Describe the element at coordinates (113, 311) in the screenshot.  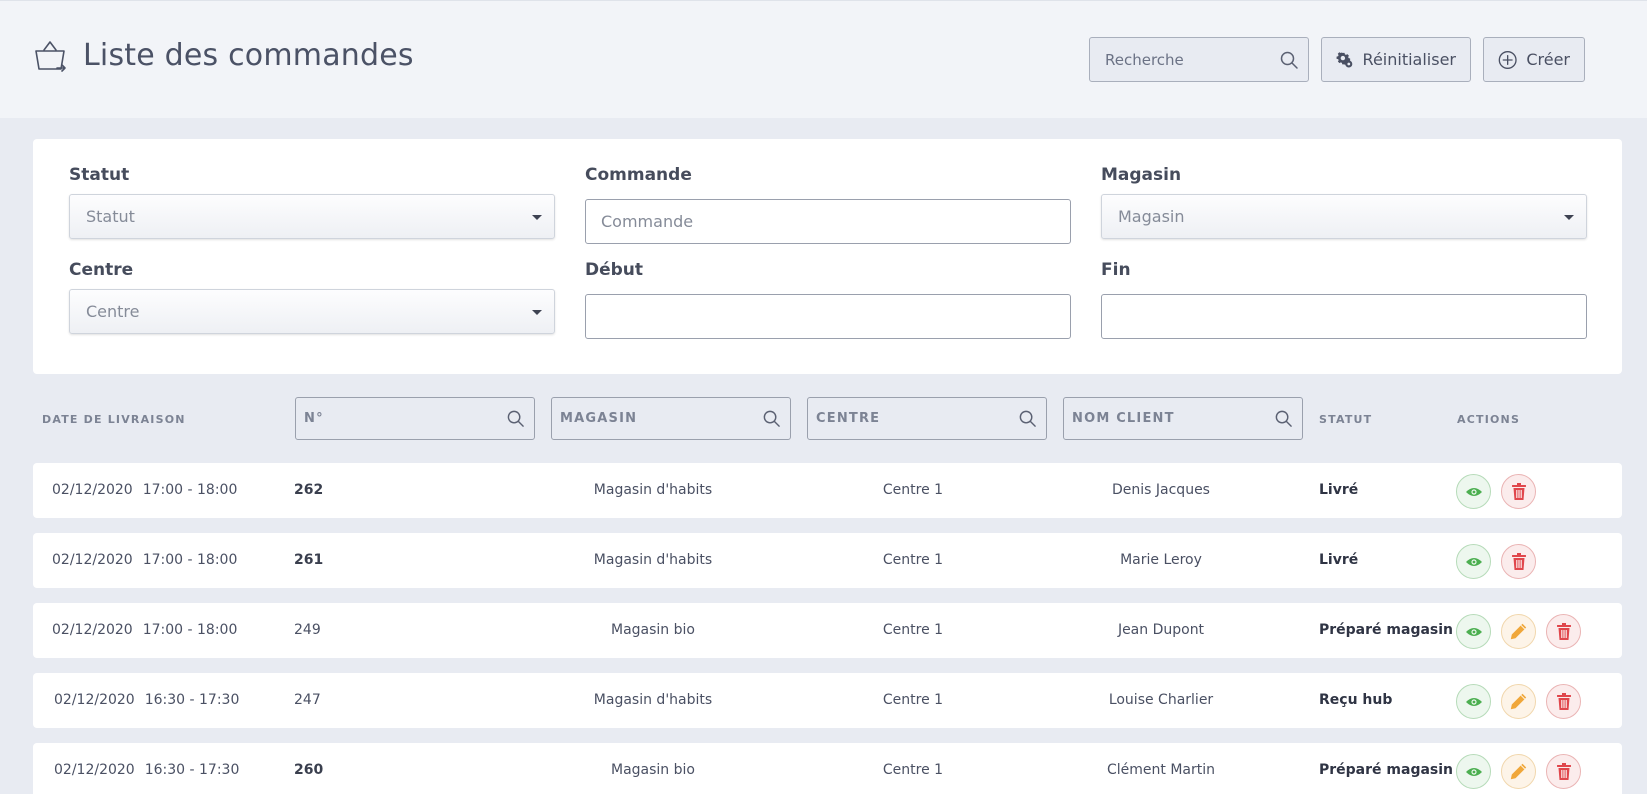
I see `centre-select-value: Centre` at that location.